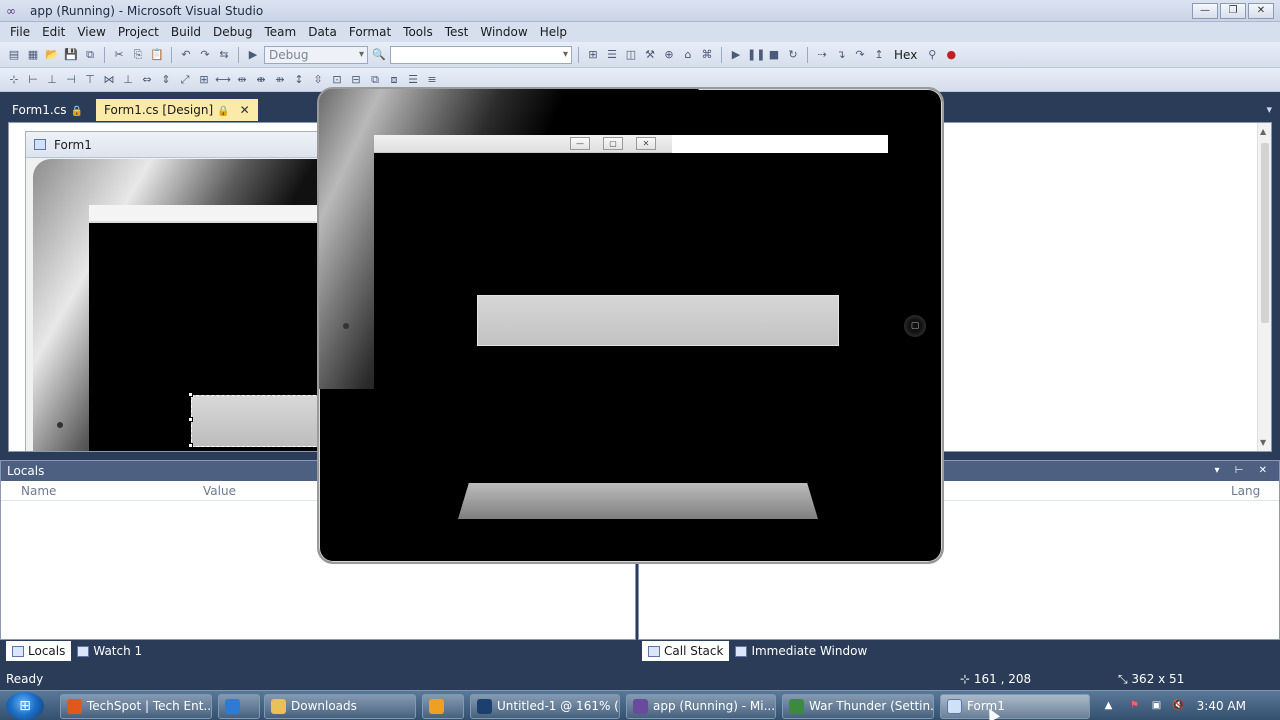 The image size is (1280, 720). I want to click on start-debugging-icon: ▶, so click(253, 55).